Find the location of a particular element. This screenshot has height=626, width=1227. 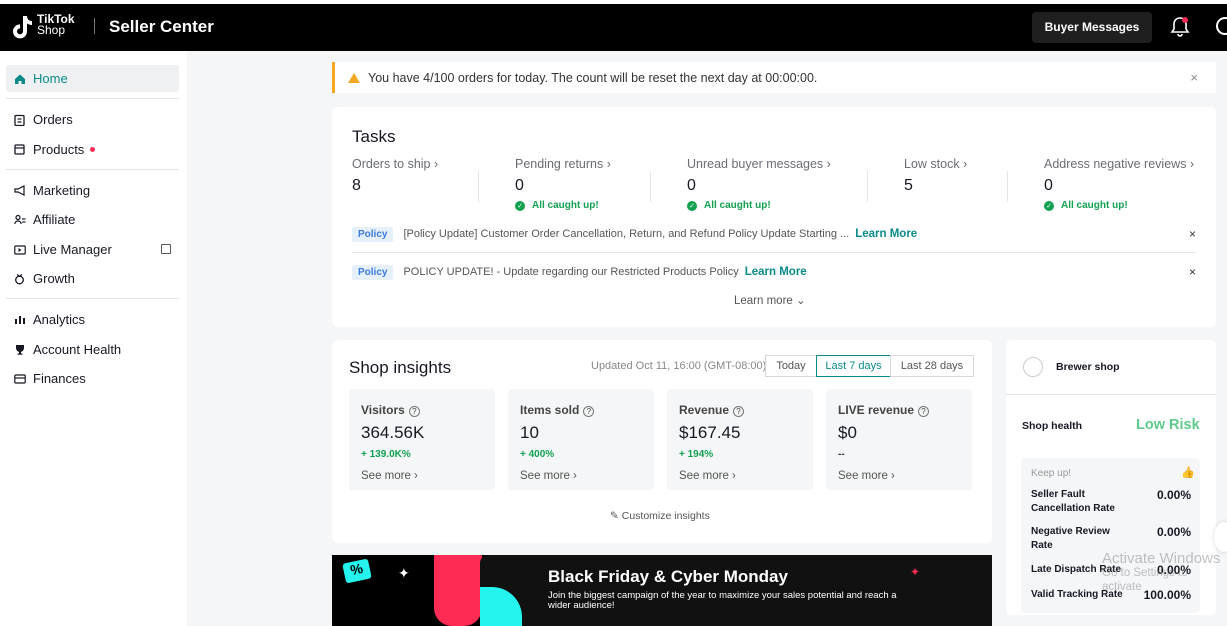

sidebar-item-orders: Orders is located at coordinates (92, 119).